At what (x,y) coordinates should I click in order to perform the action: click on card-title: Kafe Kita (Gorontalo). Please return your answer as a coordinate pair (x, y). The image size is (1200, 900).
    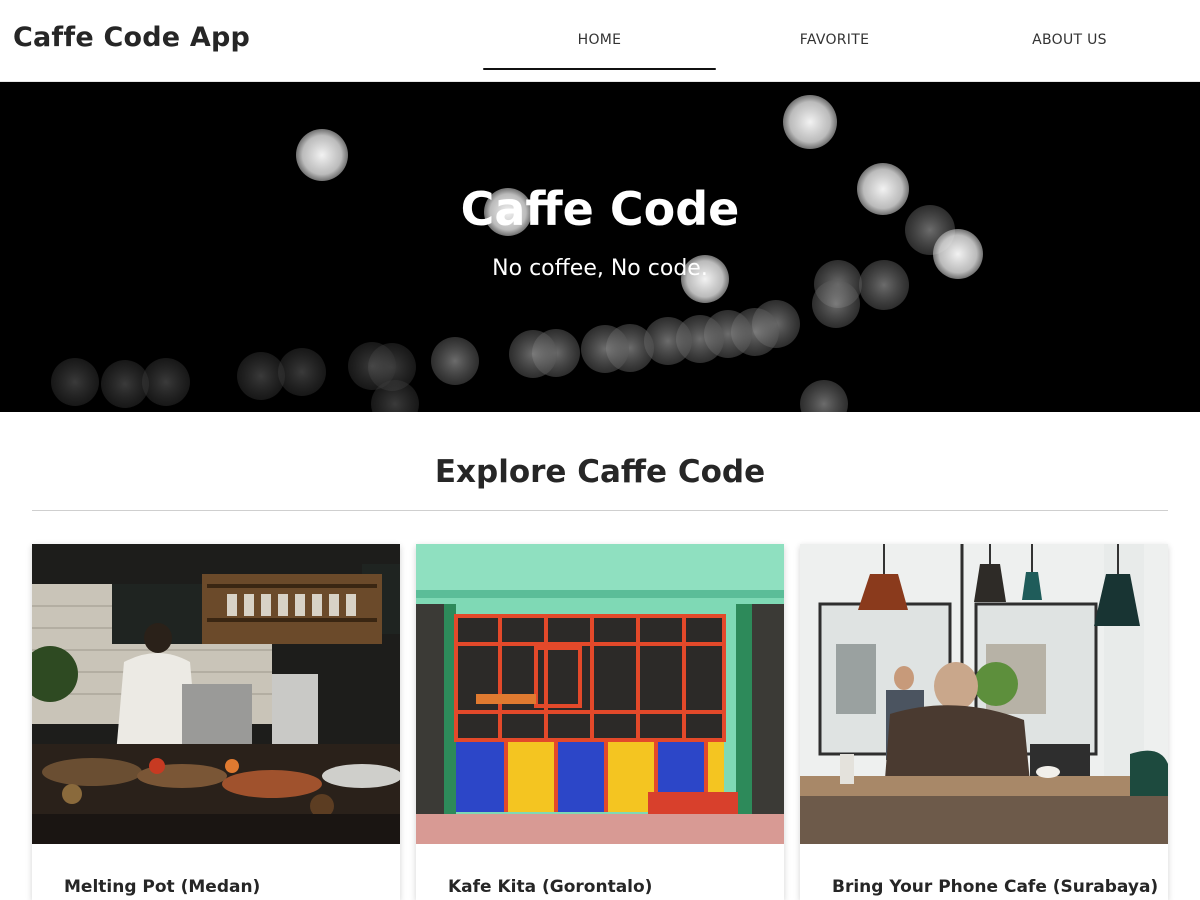
    Looking at the image, I should click on (550, 887).